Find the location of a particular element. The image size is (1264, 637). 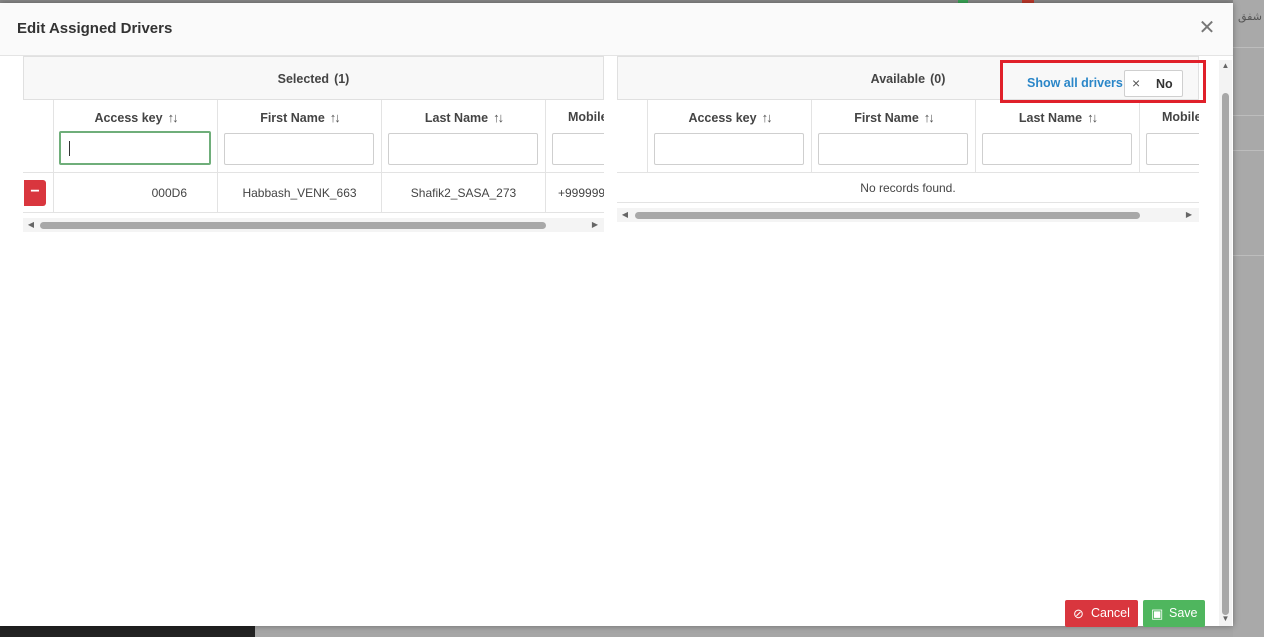

minus-icon: − is located at coordinates (35, 191).